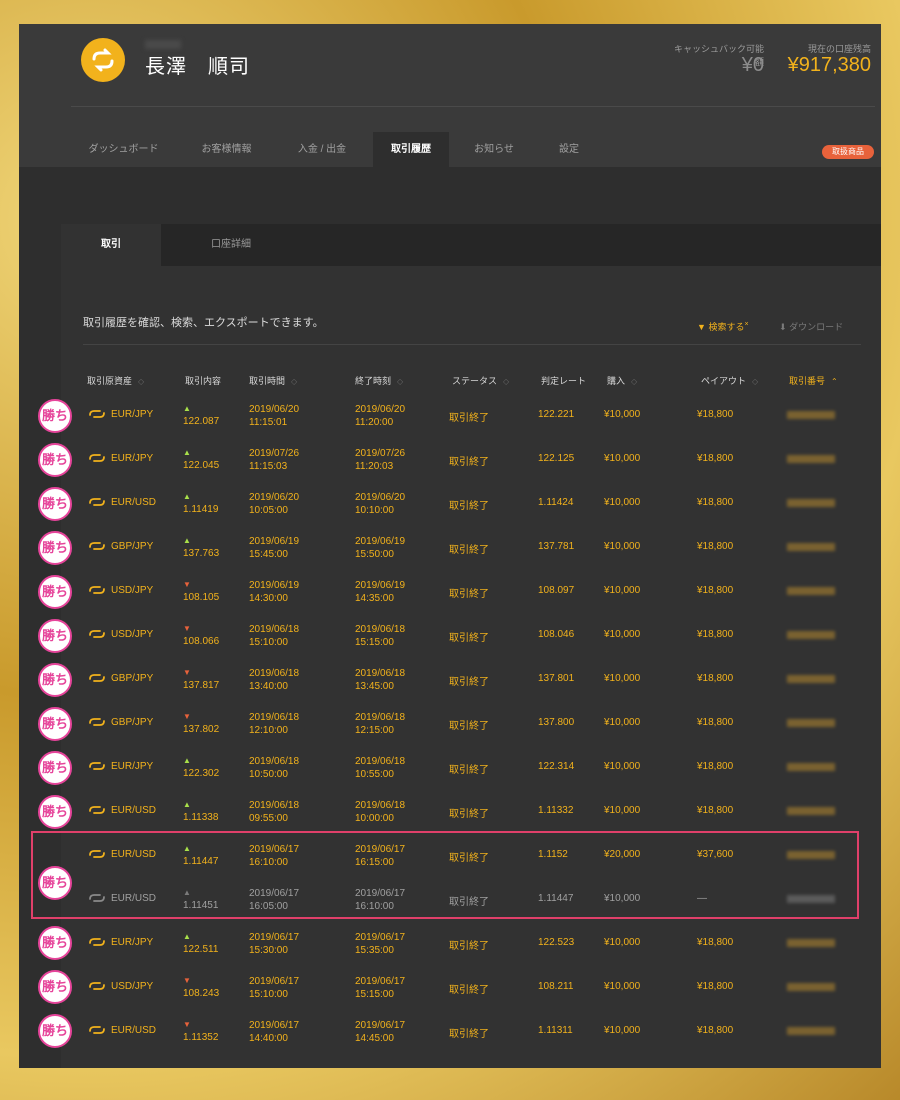 The height and width of the screenshot is (1100, 900). I want to click on end-clock: 14:45:00, so click(374, 1038).